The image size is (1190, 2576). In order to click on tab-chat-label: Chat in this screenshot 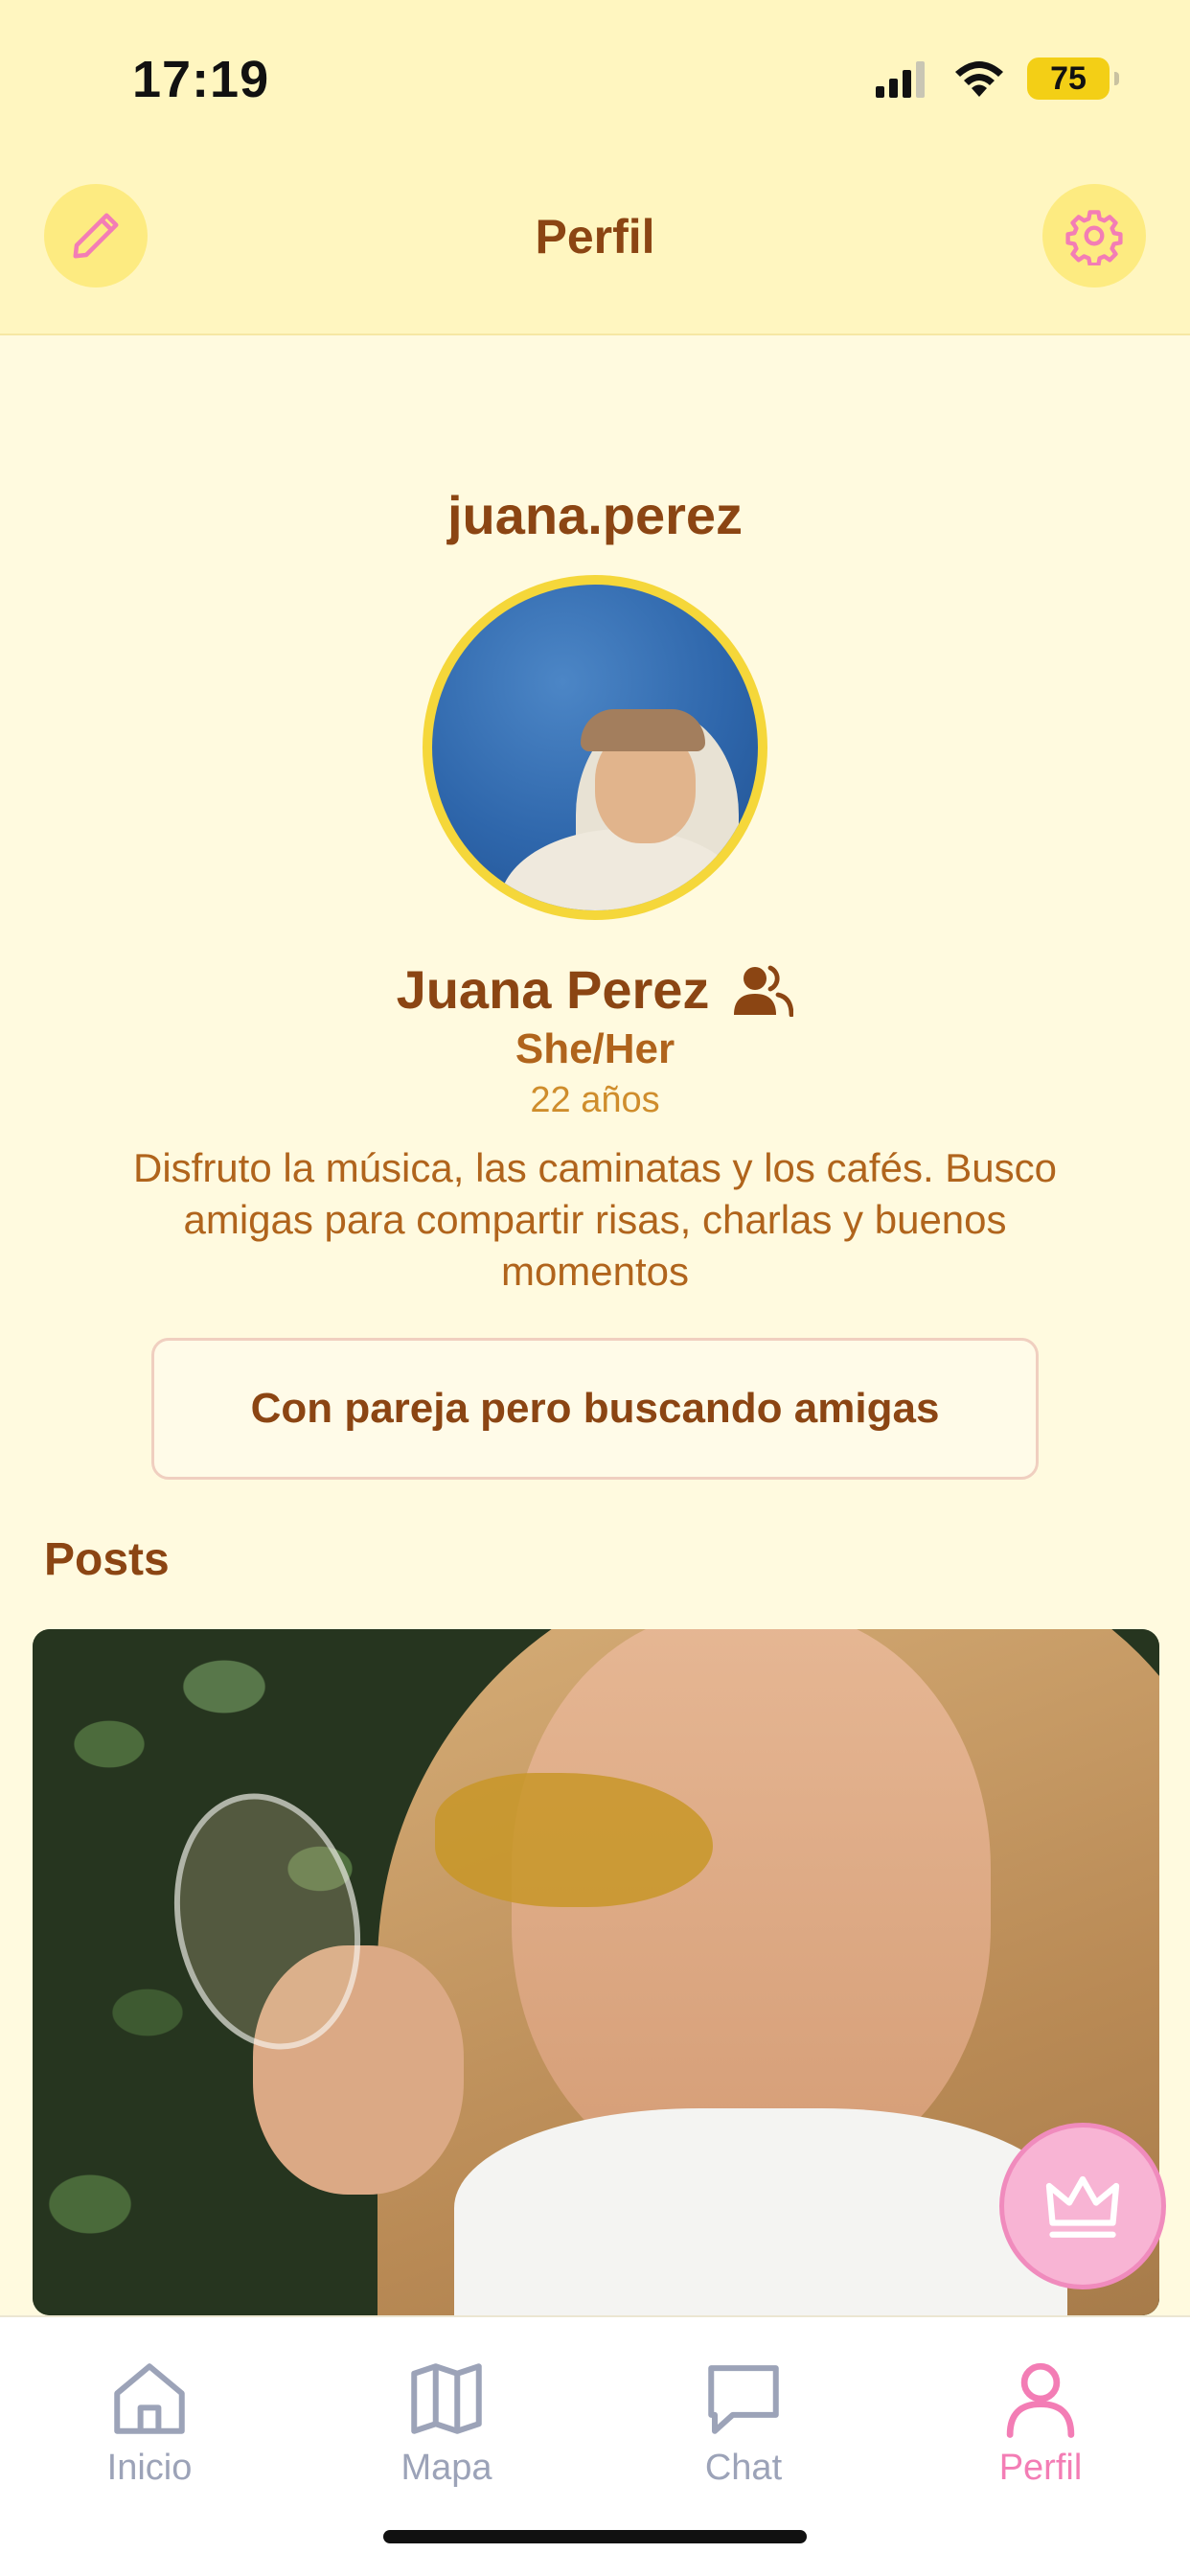, I will do `click(744, 2468)`.